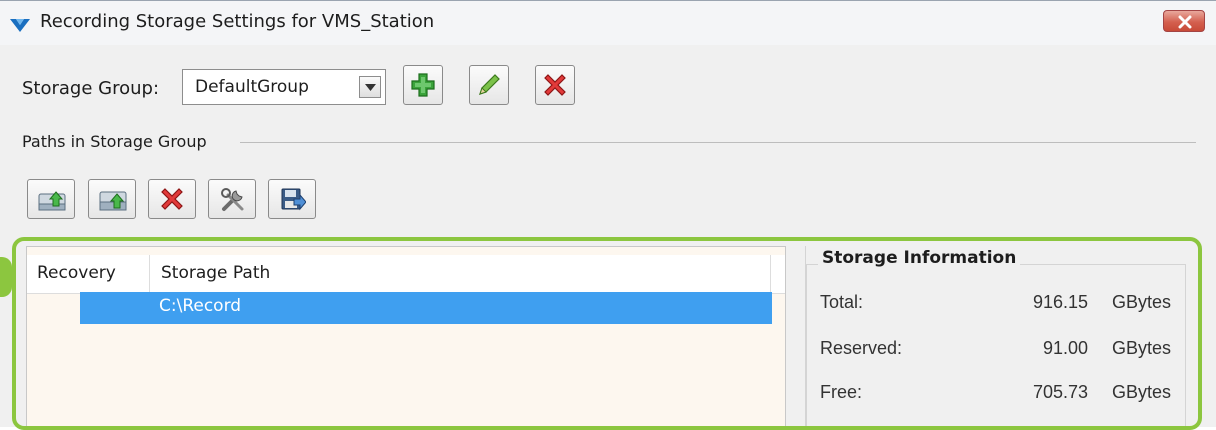 This screenshot has height=430, width=1216. I want to click on remove-path-icon, so click(172, 199).